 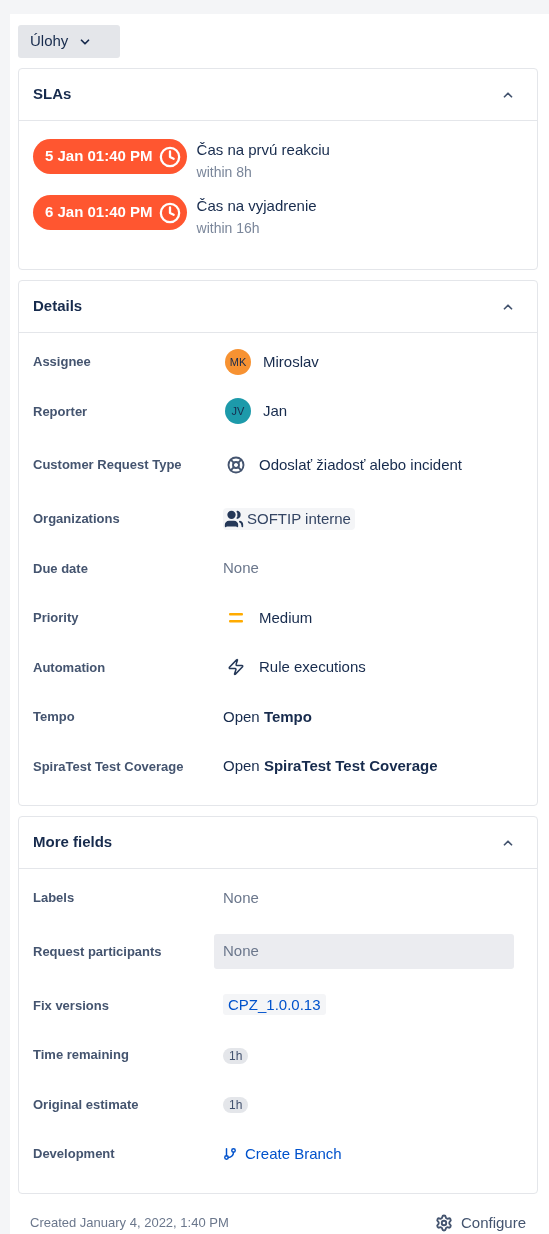 I want to click on avatar: JV, so click(x=238, y=411).